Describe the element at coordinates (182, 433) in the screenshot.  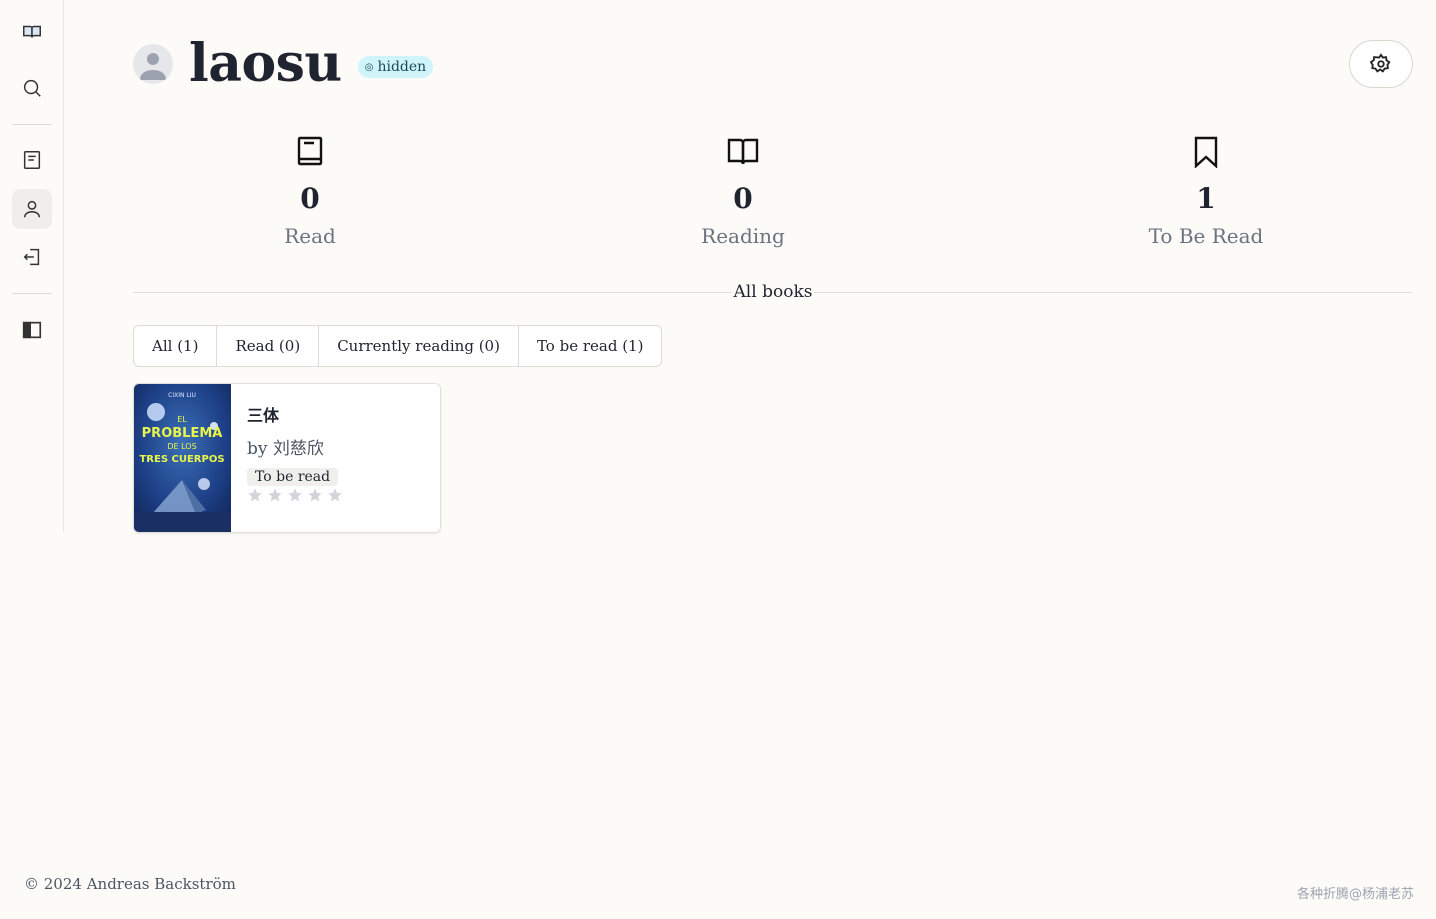
I see `cover-line-2: PROBLEMA` at that location.